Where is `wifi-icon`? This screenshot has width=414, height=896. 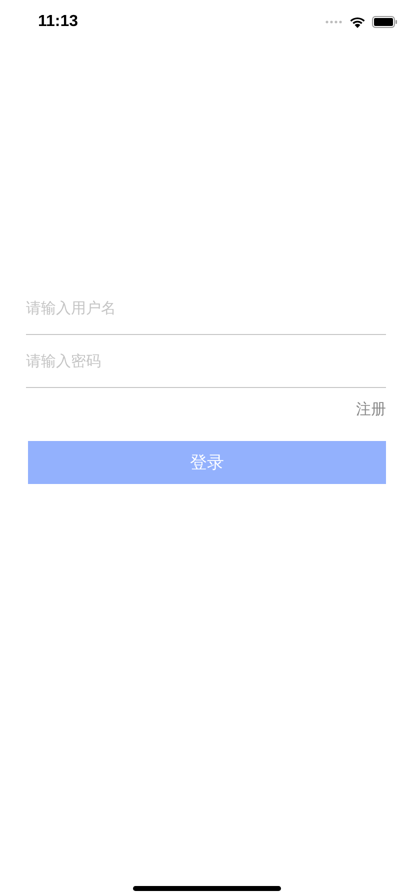 wifi-icon is located at coordinates (357, 22).